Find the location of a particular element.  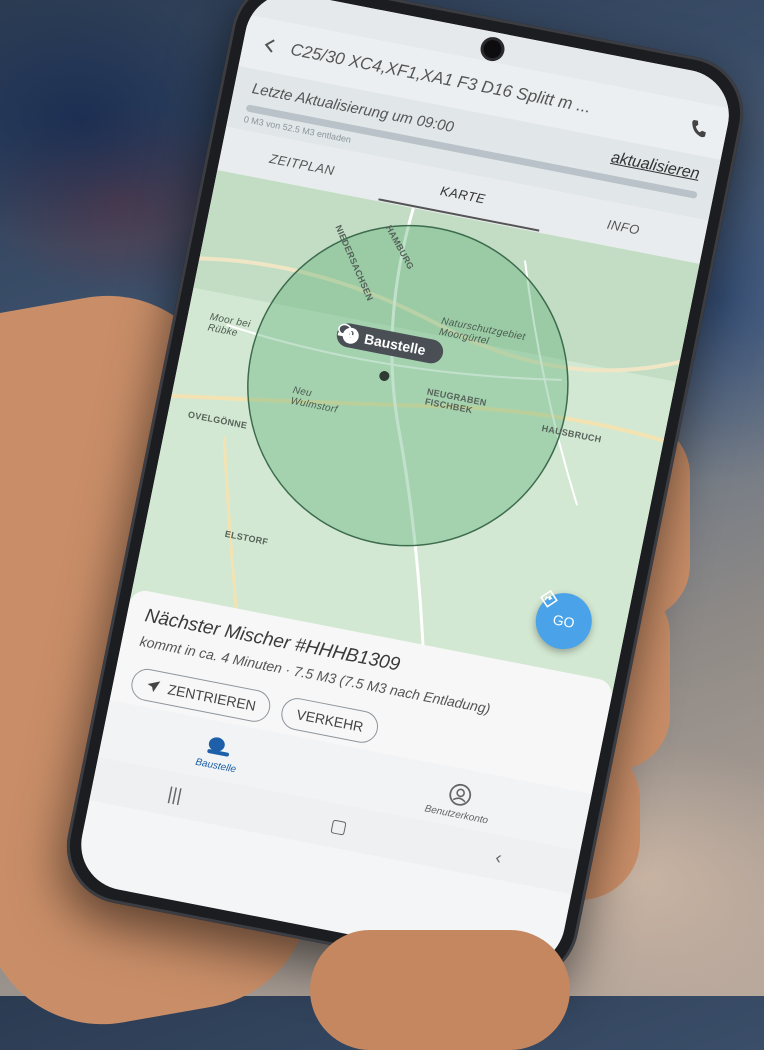

nav-baustelle-label: Baustelle is located at coordinates (215, 766).